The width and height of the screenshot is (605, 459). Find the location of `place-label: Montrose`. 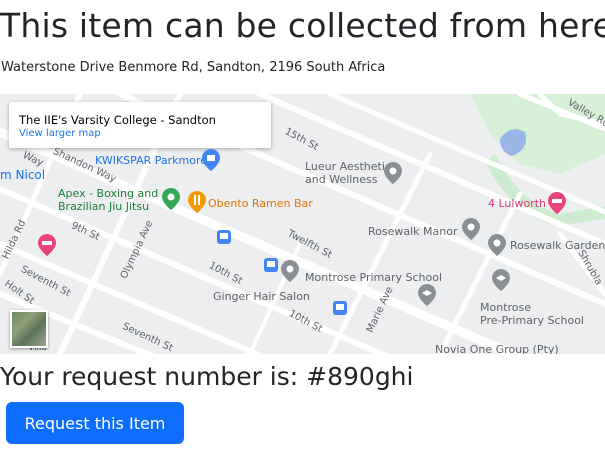

place-label: Montrose is located at coordinates (505, 308).